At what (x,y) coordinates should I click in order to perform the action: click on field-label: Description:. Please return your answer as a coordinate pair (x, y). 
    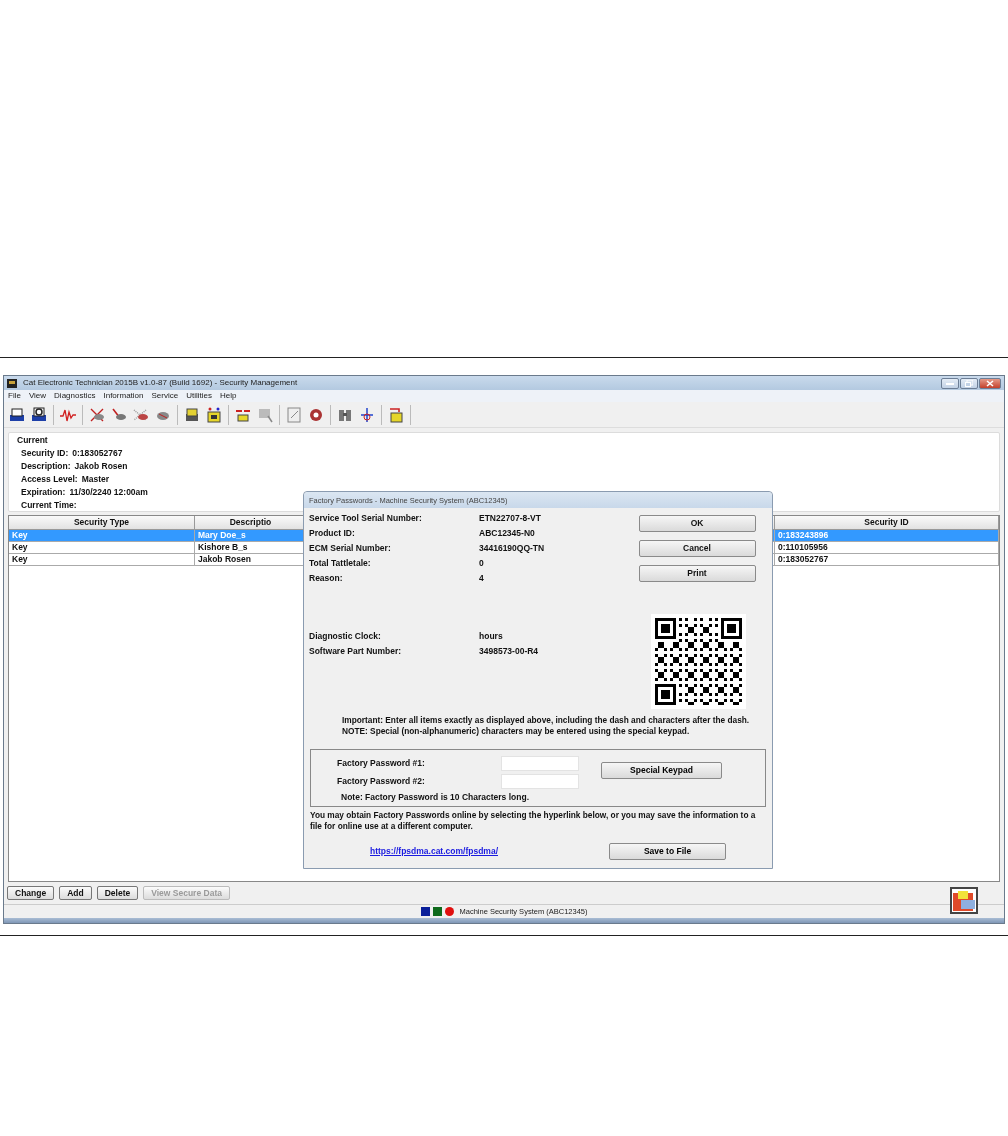
    Looking at the image, I should click on (46, 466).